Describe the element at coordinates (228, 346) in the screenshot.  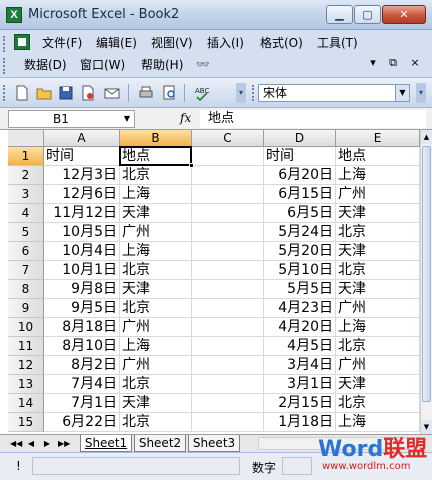
I see `cell-c11` at that location.